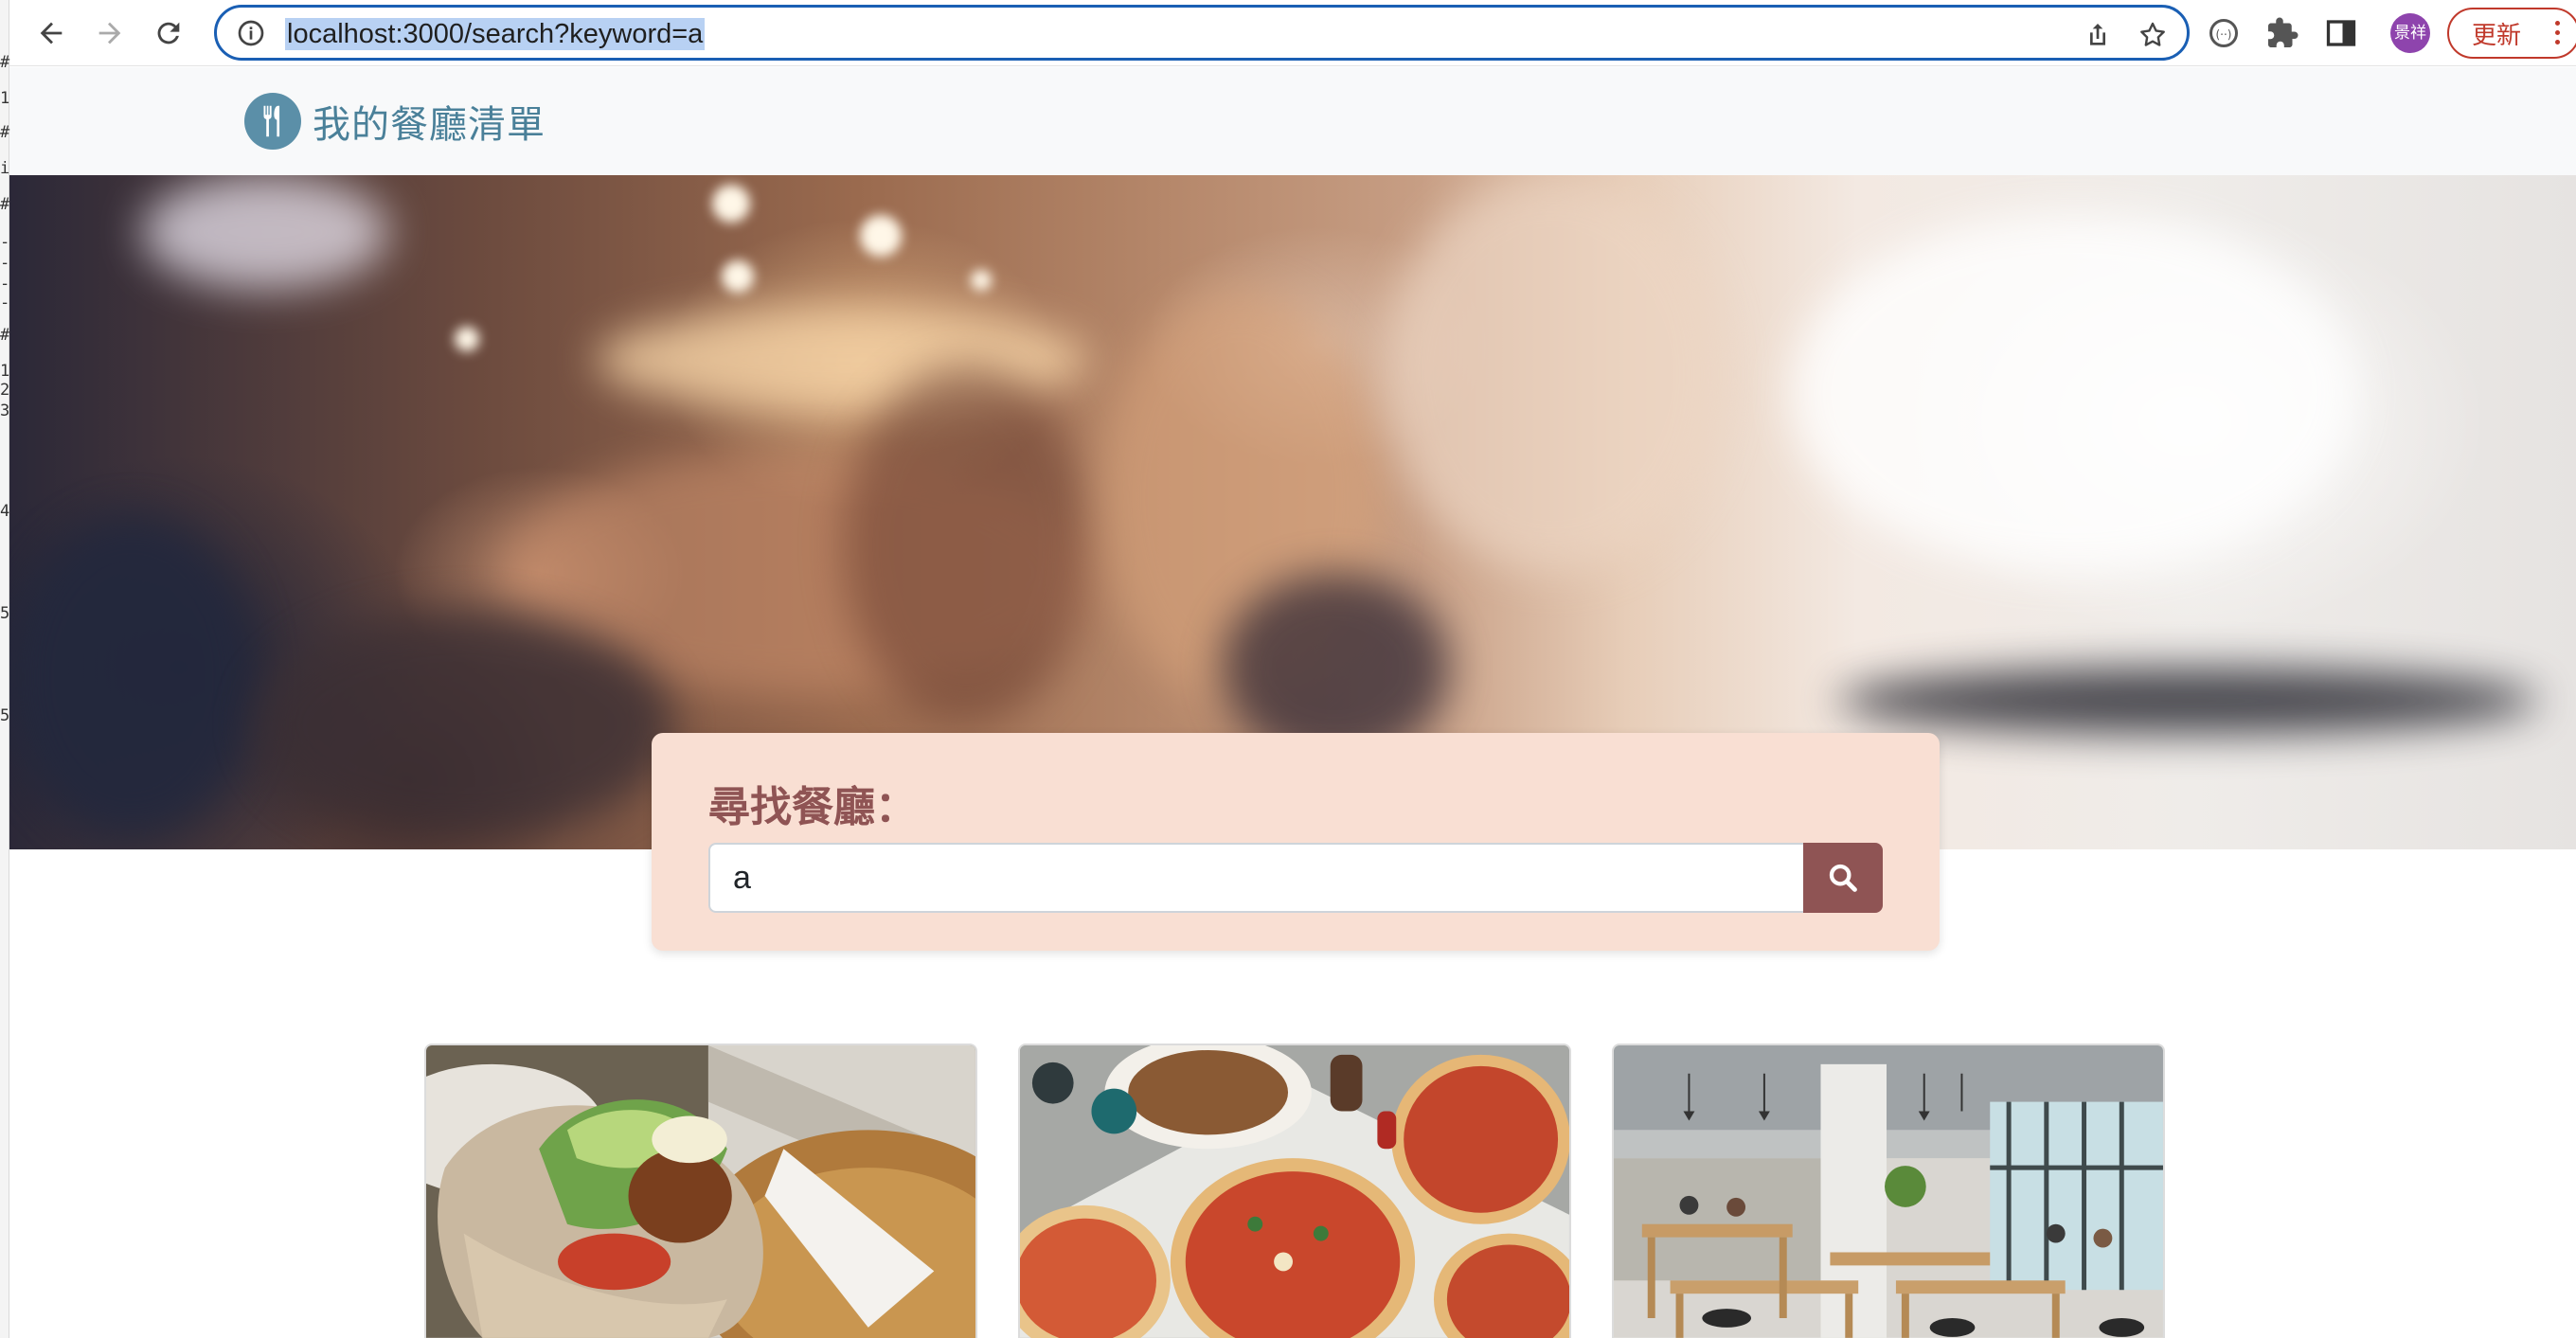 This screenshot has width=2576, height=1338. What do you see at coordinates (2098, 35) in the screenshot?
I see `share-icon` at bounding box center [2098, 35].